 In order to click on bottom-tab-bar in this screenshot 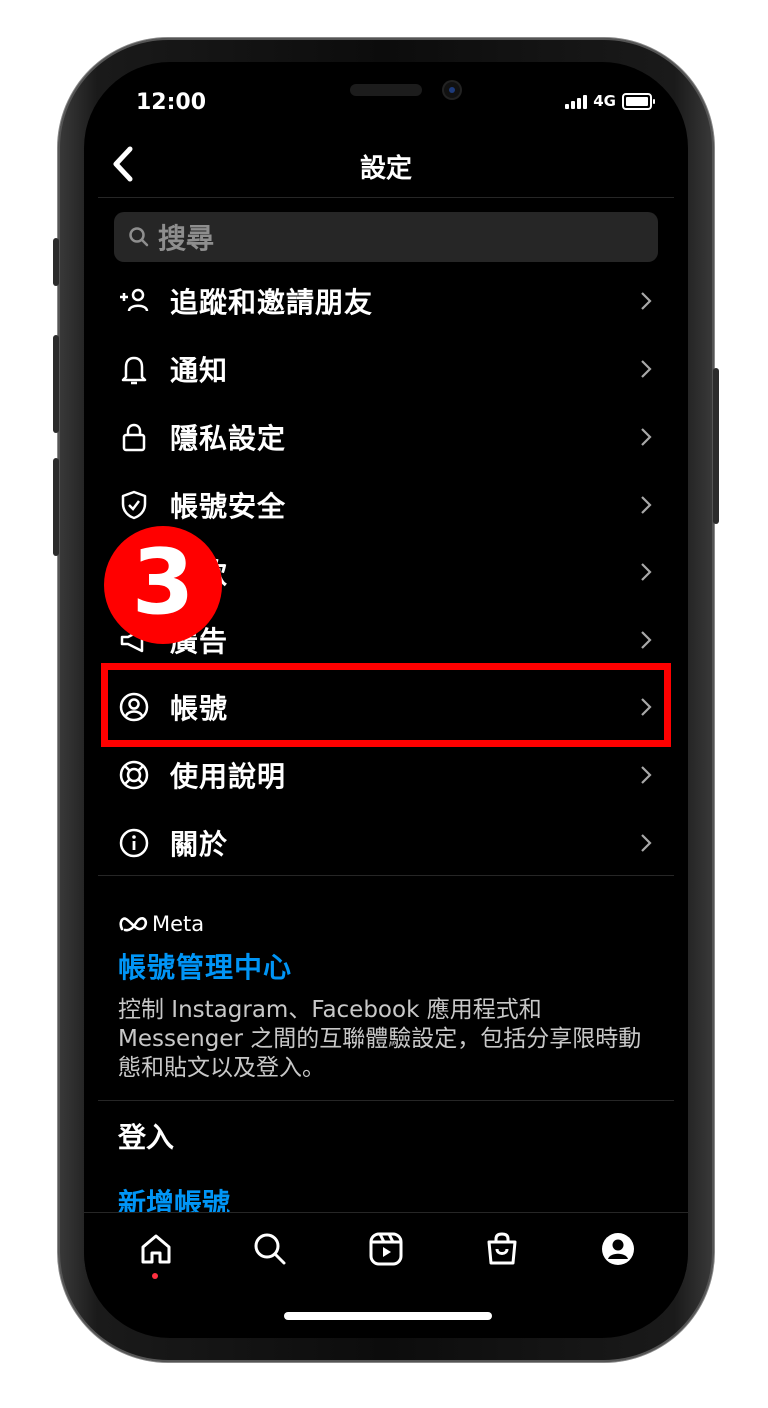, I will do `click(386, 1247)`.